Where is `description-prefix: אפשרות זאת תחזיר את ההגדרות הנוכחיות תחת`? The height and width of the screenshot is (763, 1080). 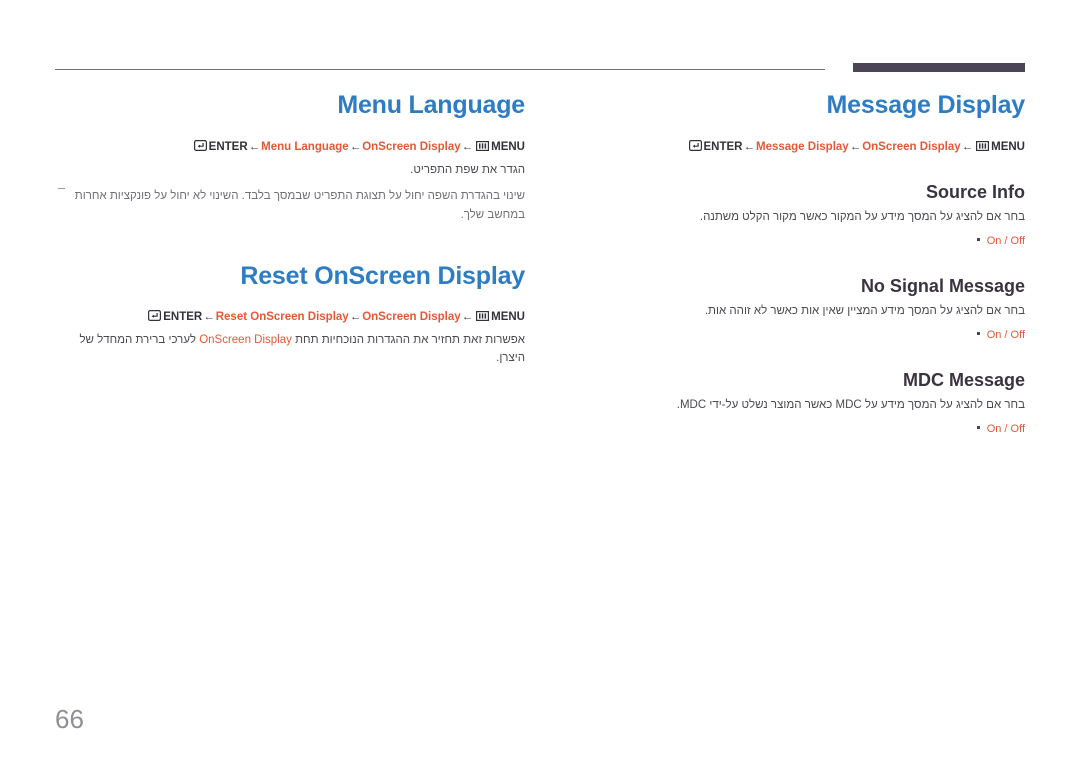
description-prefix: אפשרות זאת תחזיר את ההגדרות הנוכחיות תחת is located at coordinates (408, 340).